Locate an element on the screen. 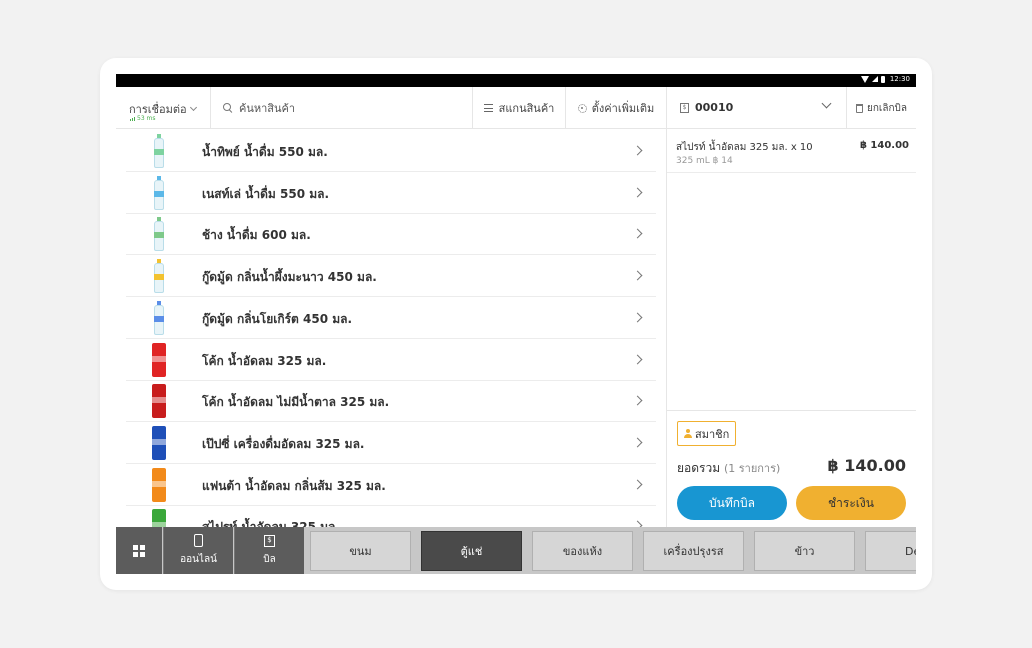  wifi-icon is located at coordinates (864, 79).